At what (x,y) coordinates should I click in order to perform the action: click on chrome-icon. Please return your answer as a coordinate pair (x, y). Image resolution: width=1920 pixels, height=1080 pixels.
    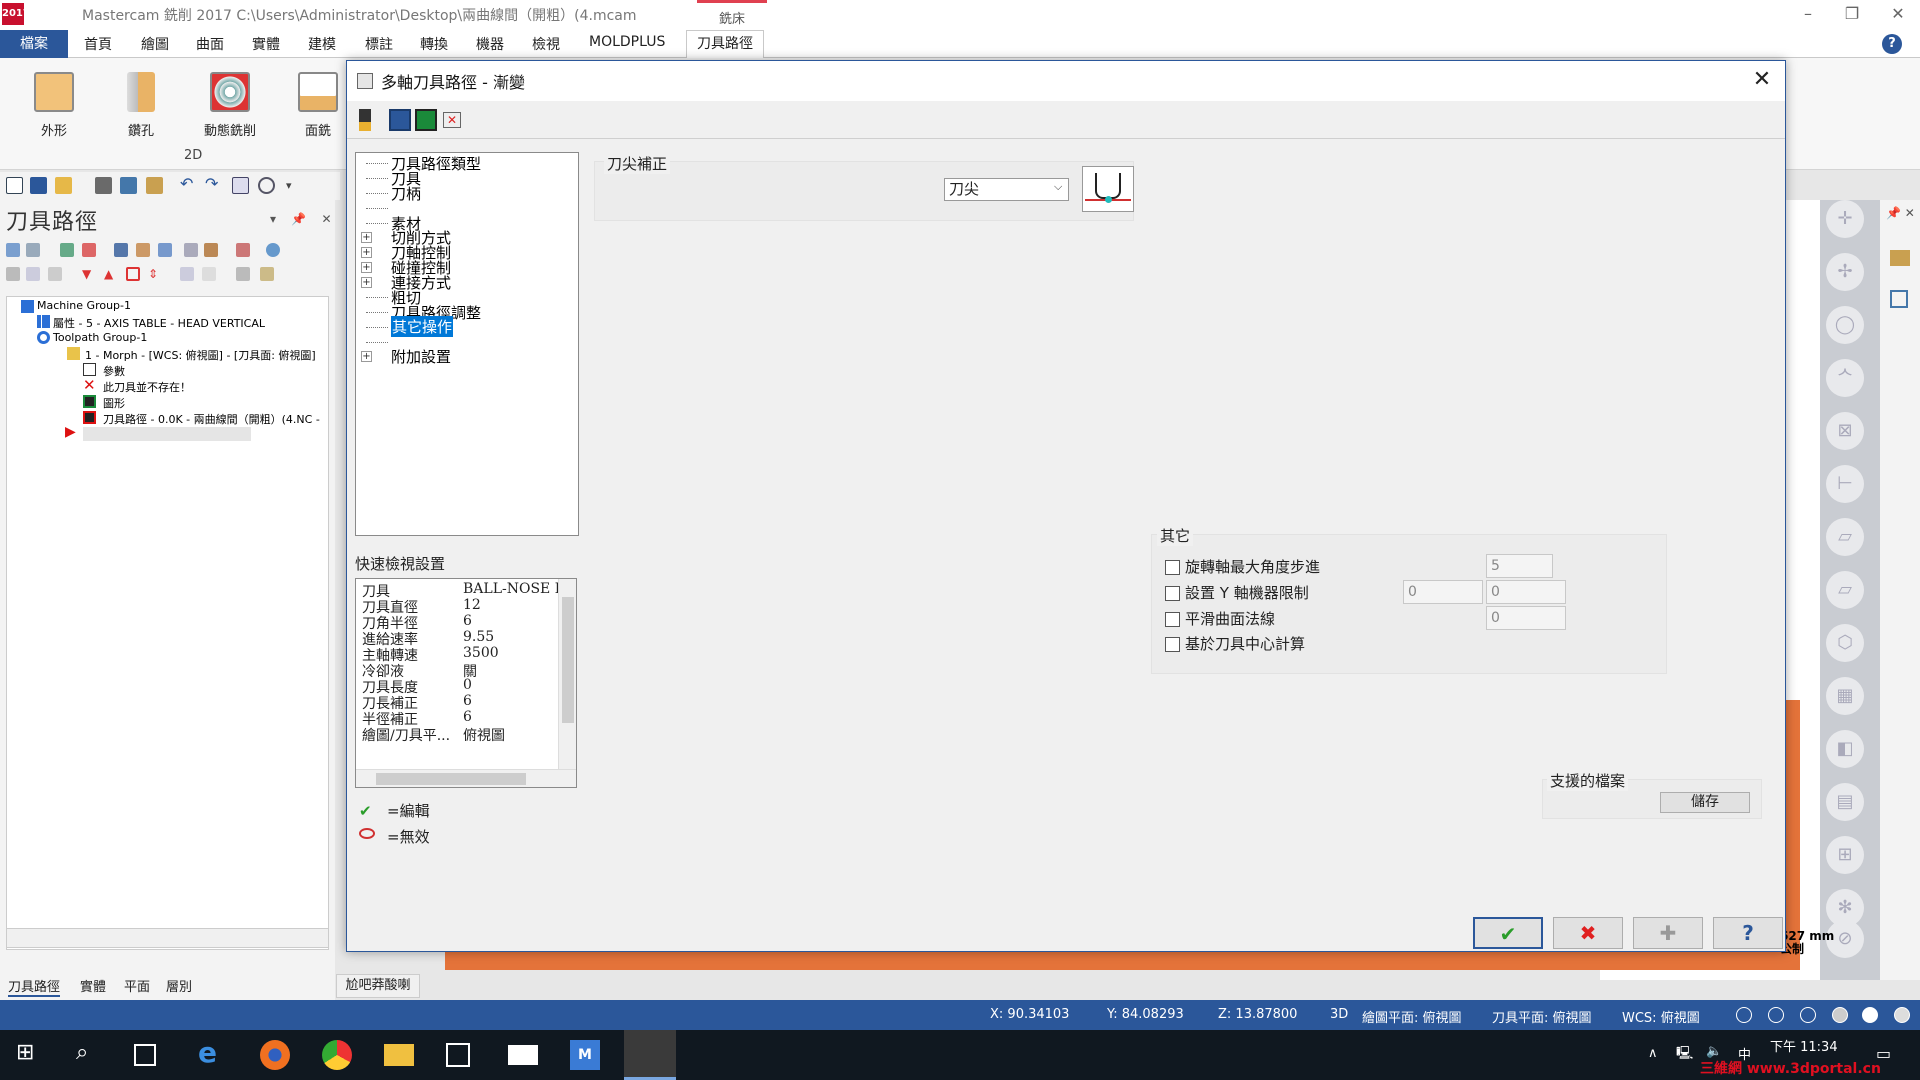
    Looking at the image, I should click on (337, 1055).